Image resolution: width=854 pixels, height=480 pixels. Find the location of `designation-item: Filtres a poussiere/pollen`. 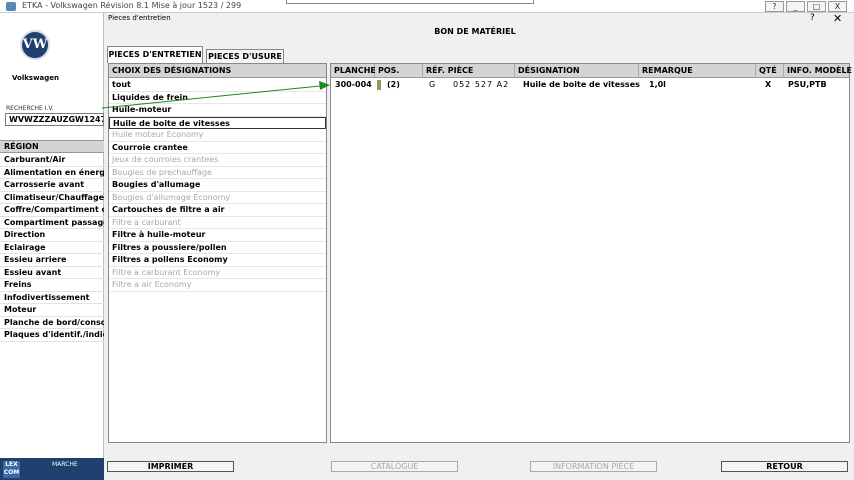

designation-item: Filtres a poussiere/pollen is located at coordinates (217, 248).